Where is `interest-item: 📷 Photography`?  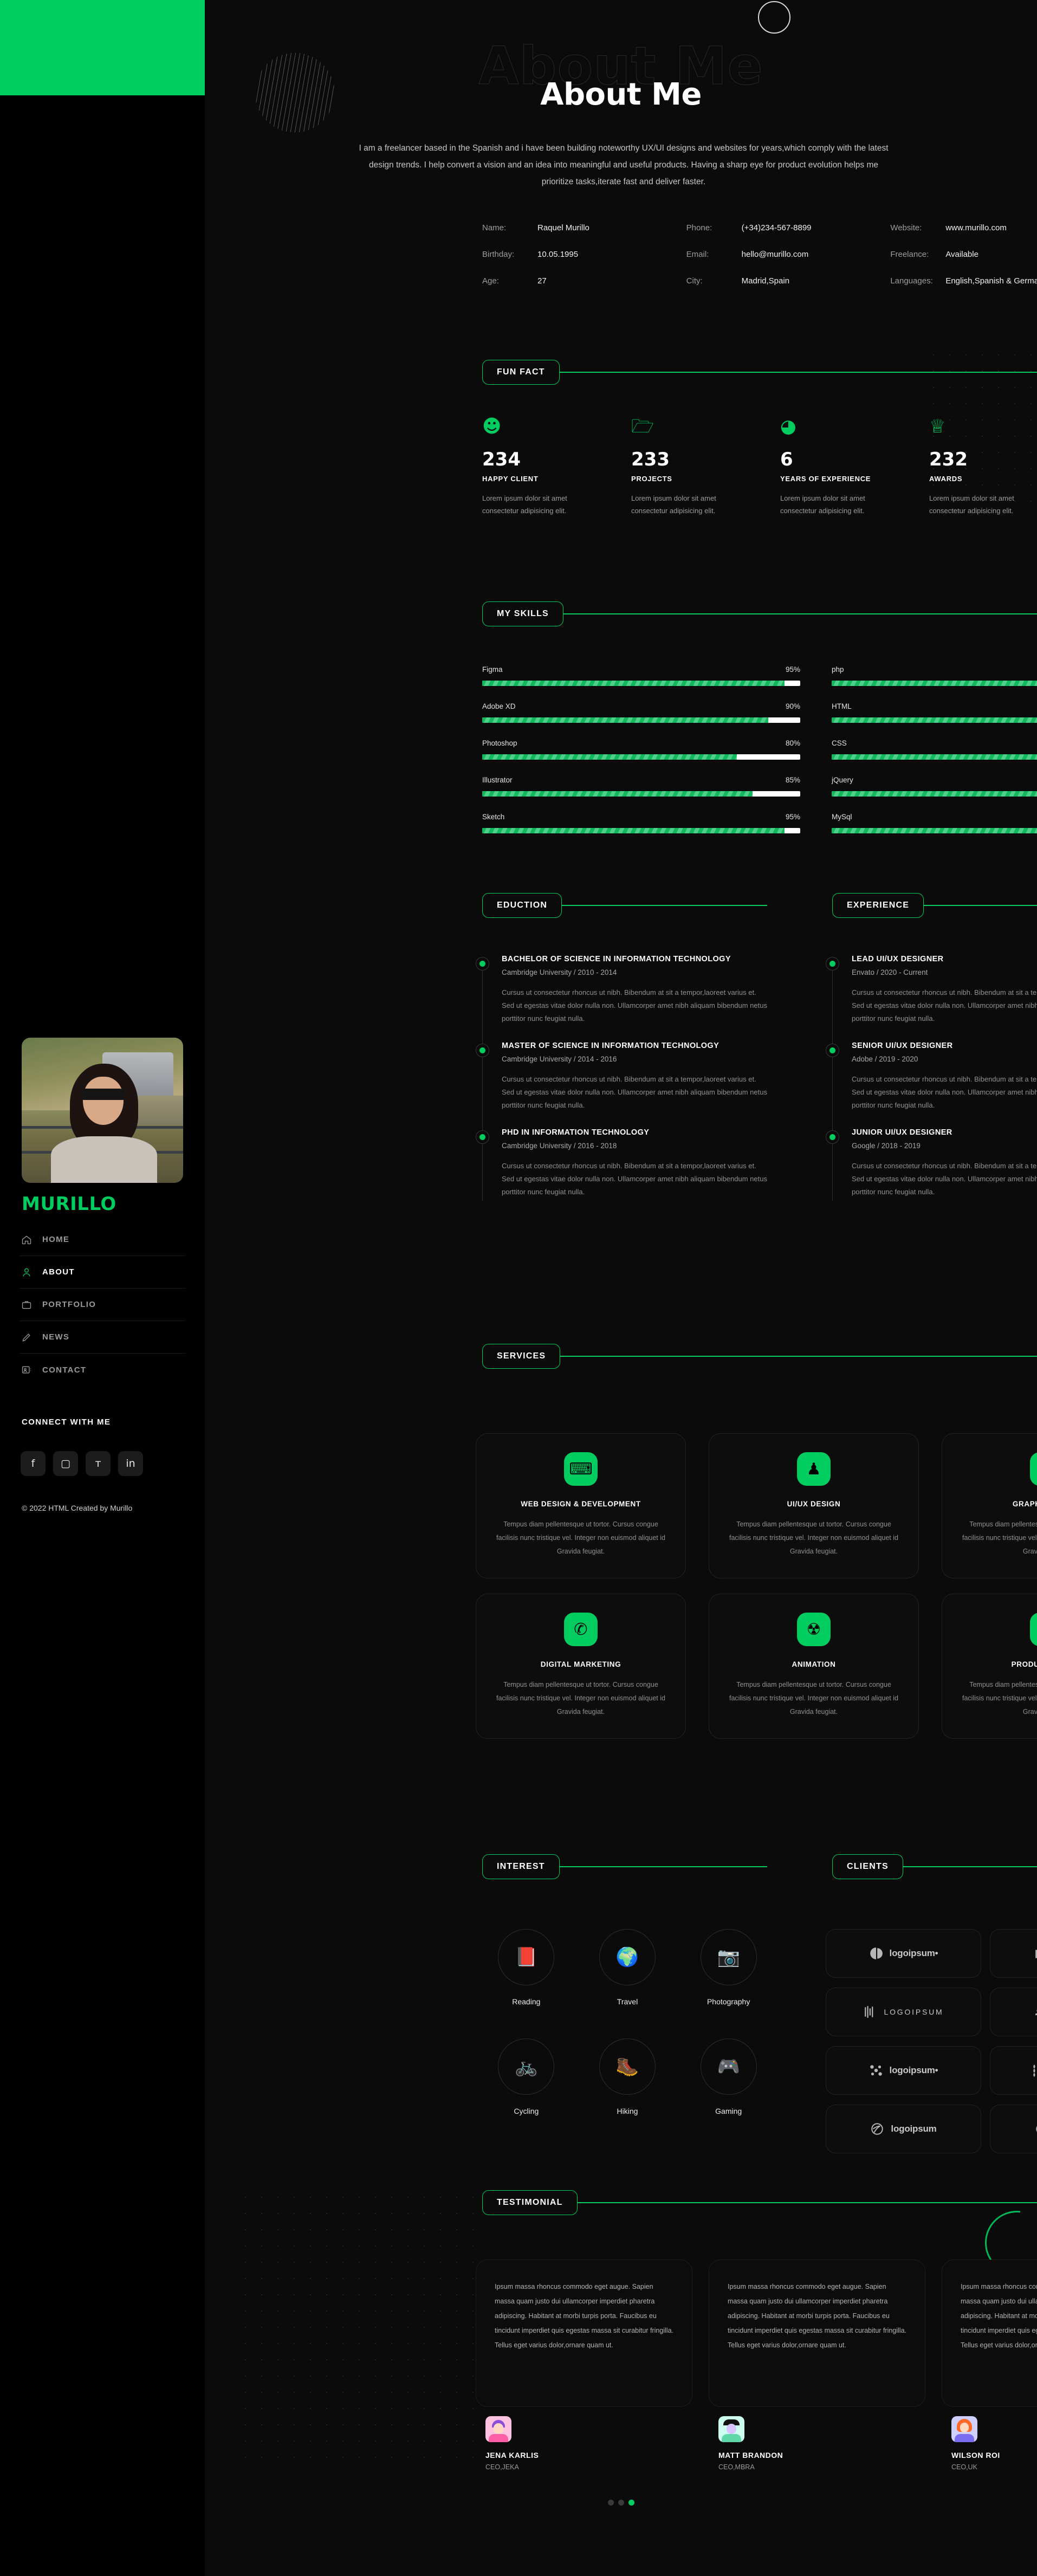 interest-item: 📷 Photography is located at coordinates (728, 1967).